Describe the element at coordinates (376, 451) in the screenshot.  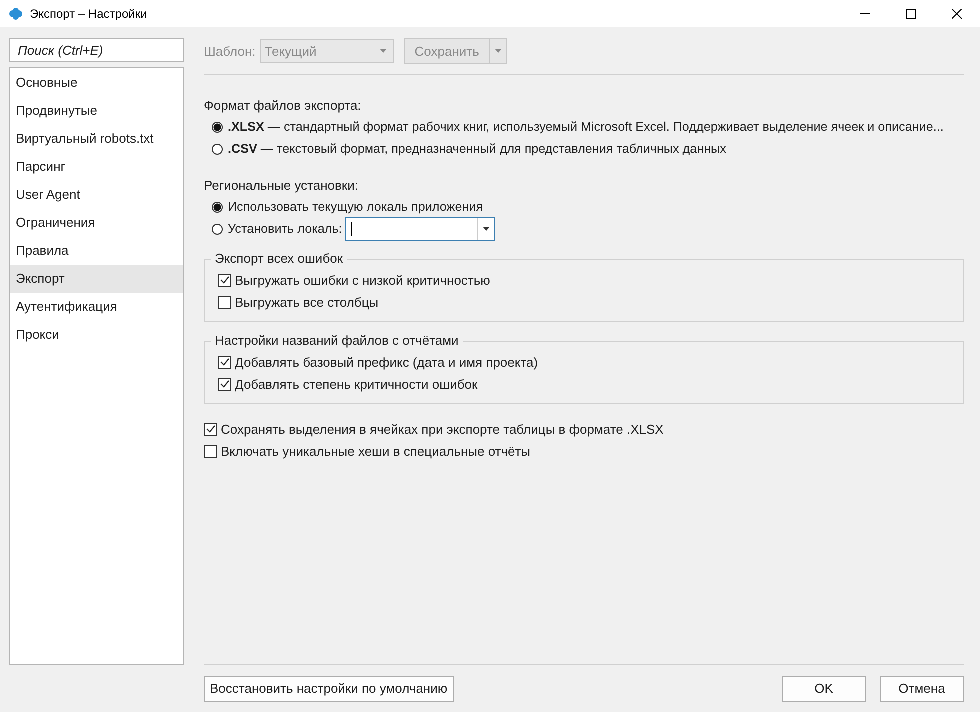
I see `checkbox-label: Включать уникальные хеши в специальные отчёты` at that location.